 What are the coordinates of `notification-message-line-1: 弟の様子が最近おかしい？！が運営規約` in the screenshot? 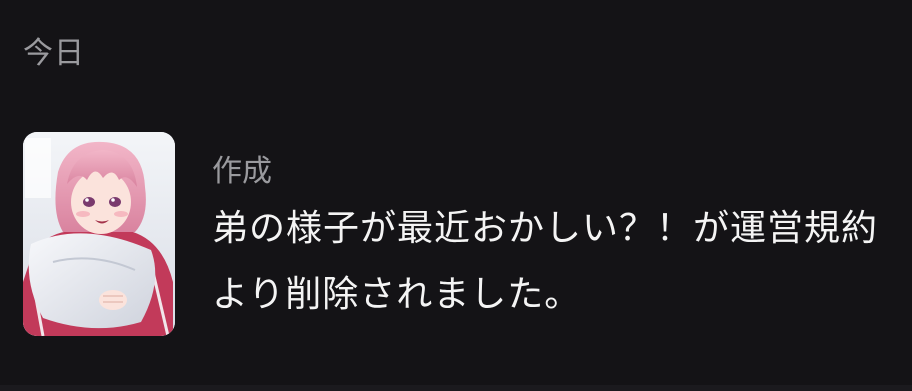 It's located at (545, 228).